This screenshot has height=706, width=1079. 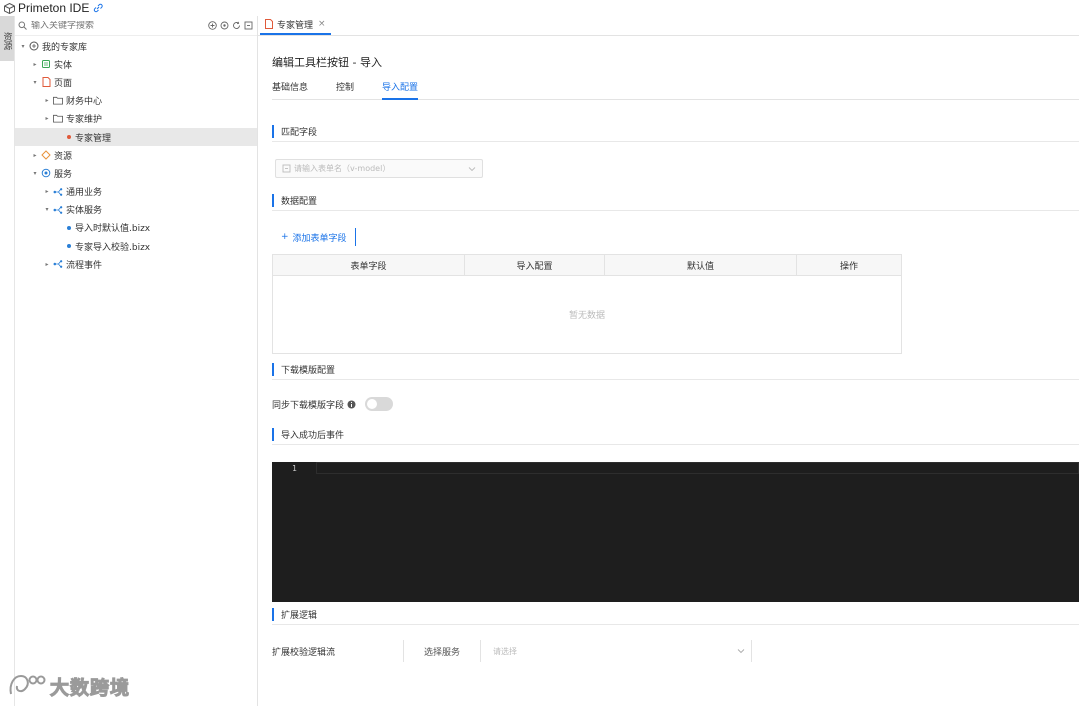 I want to click on tree-node: 专家导入校验.bizx, so click(x=136, y=246).